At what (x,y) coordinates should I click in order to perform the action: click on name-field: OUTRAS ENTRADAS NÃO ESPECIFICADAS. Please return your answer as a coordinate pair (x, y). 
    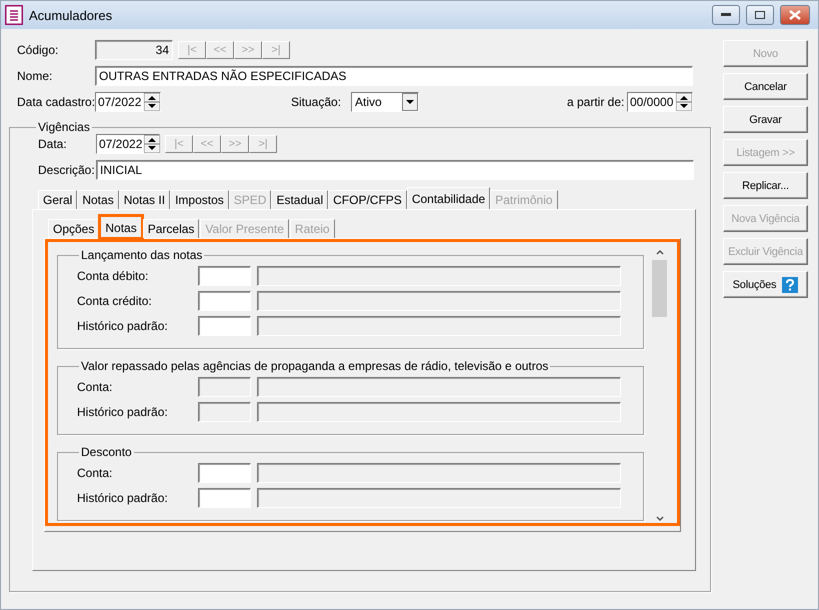
    Looking at the image, I should click on (394, 76).